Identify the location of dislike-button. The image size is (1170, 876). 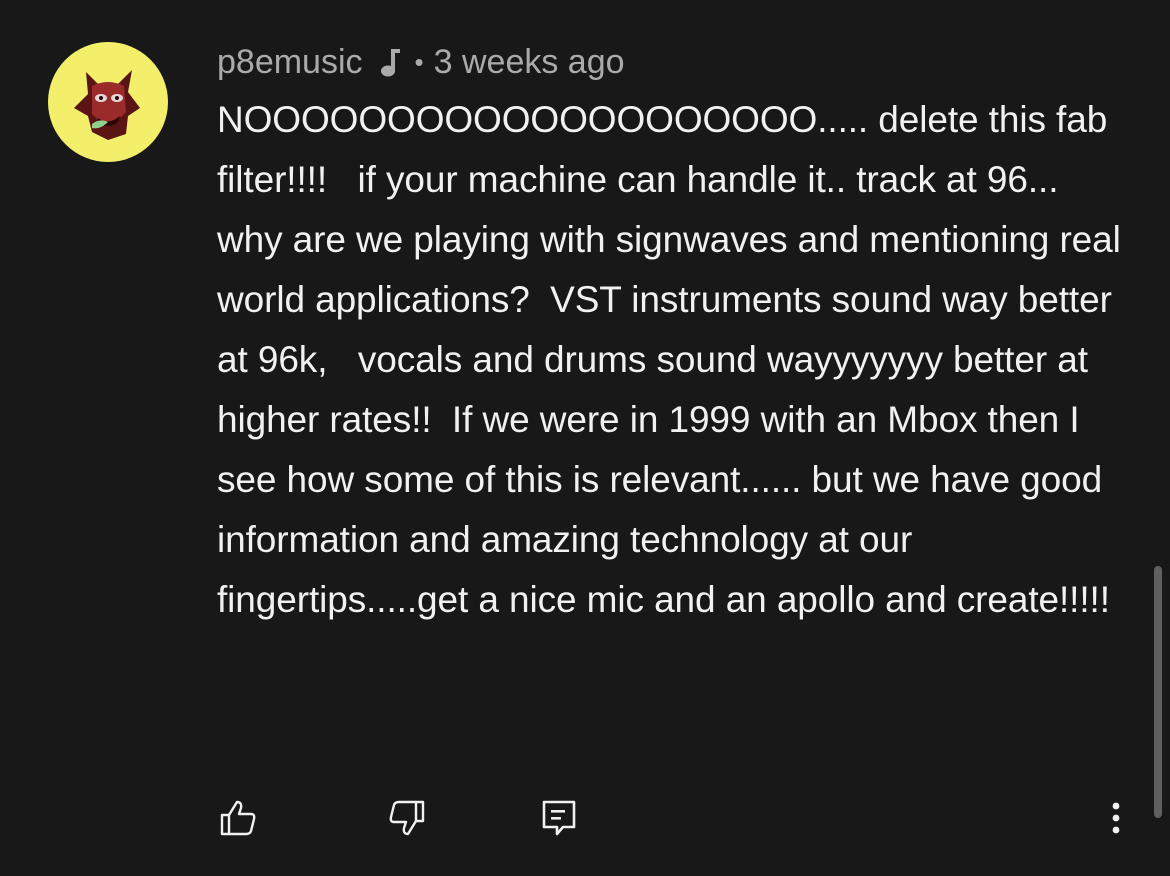
(407, 818).